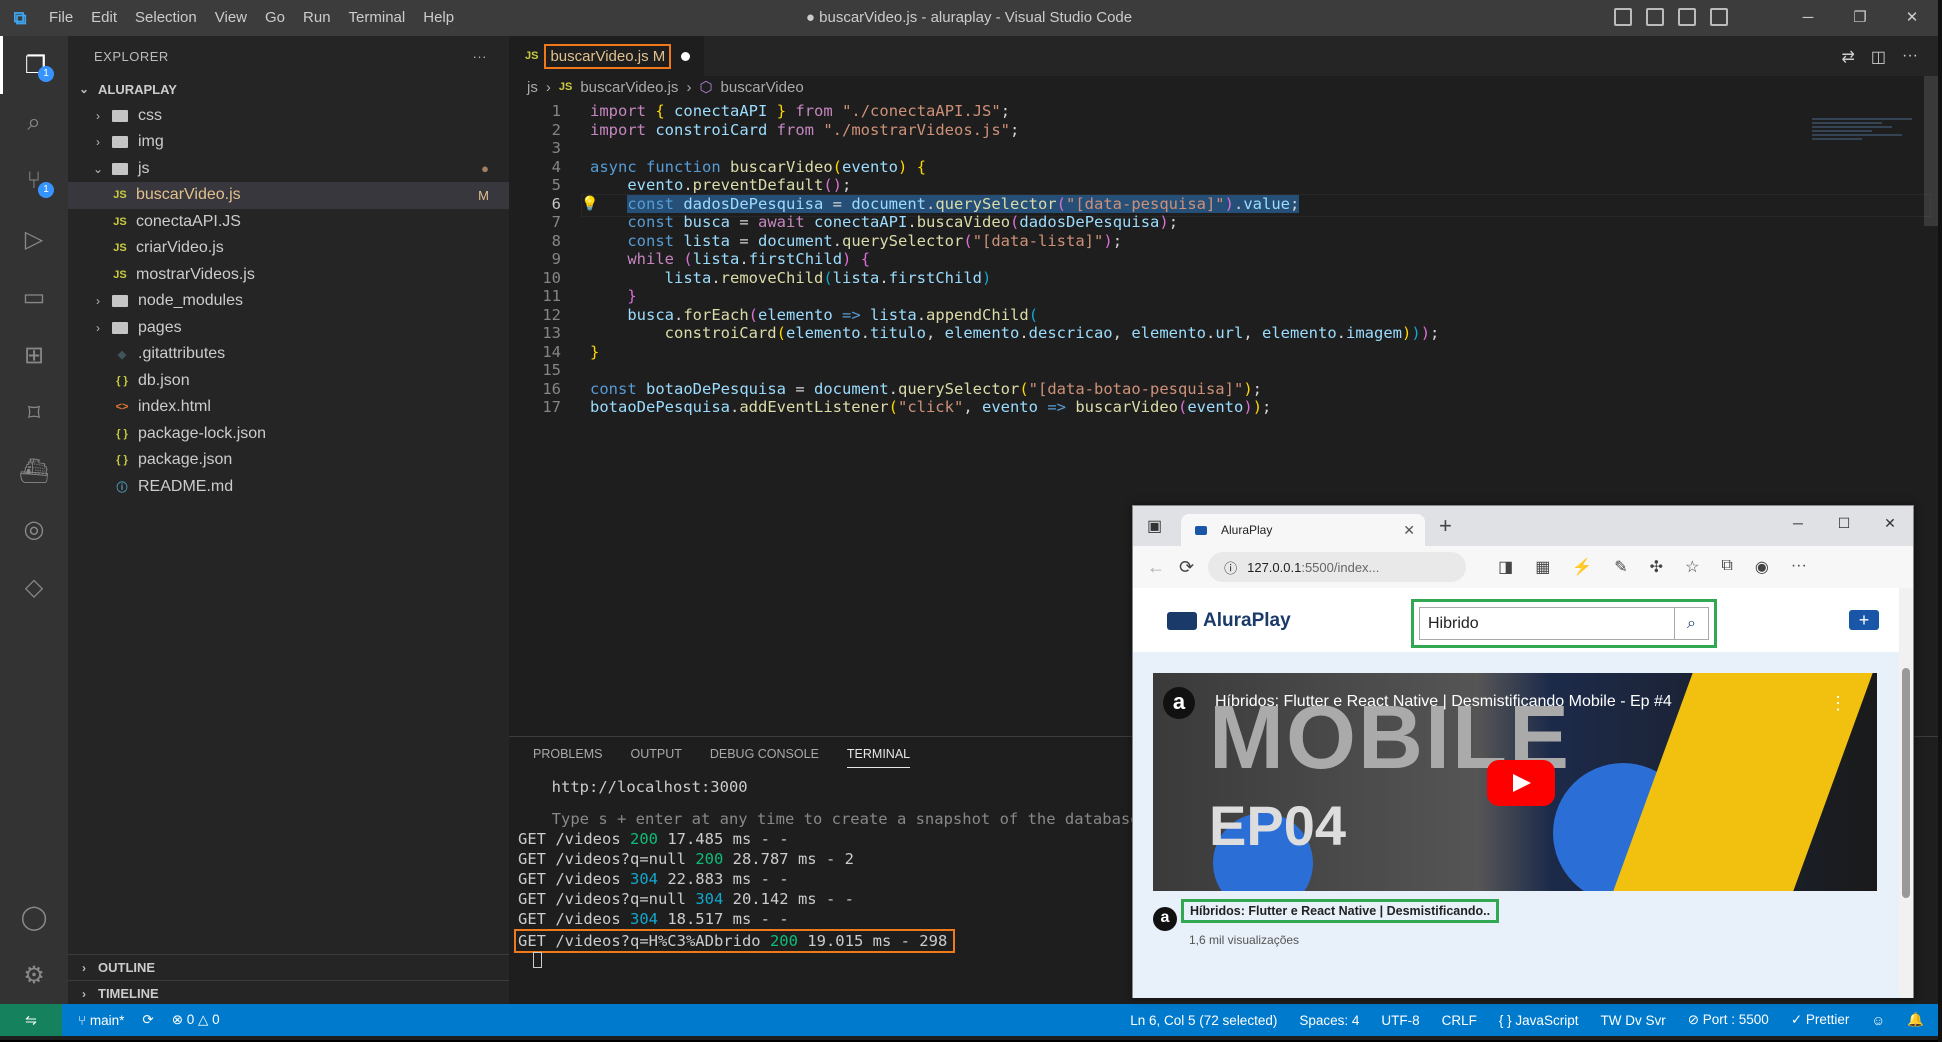  I want to click on notifications-icon: 🔔, so click(1915, 1020).